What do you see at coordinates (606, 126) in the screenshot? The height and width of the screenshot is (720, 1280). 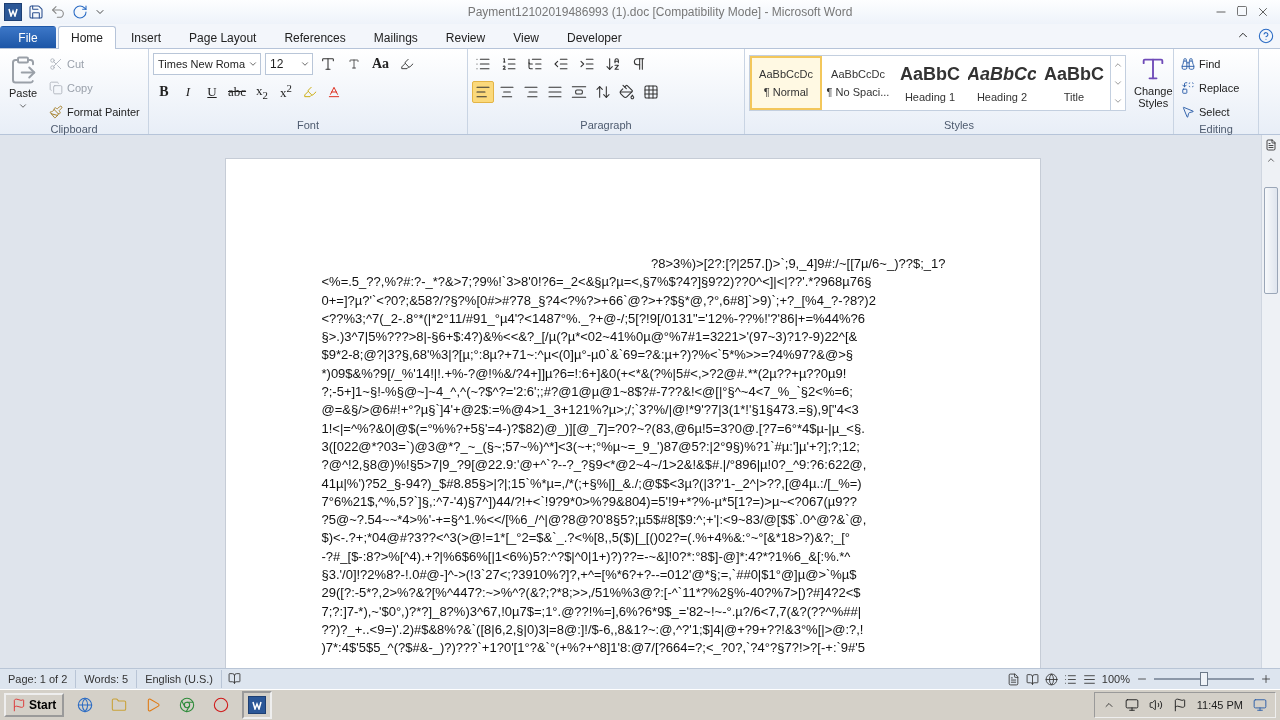 I see `group-label: Paragraph` at bounding box center [606, 126].